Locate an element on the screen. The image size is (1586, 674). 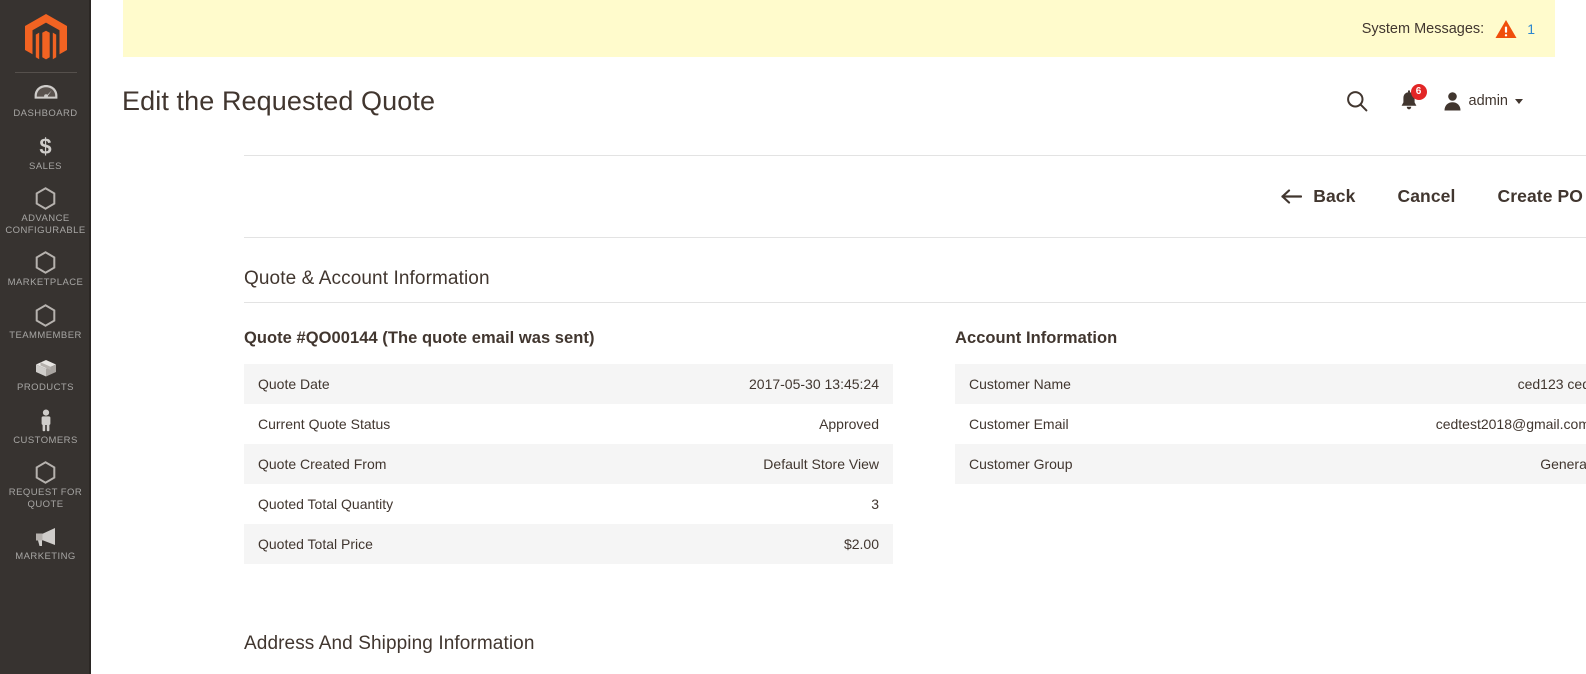
customer-name-link: ced123 ced is located at coordinates (1439, 384).